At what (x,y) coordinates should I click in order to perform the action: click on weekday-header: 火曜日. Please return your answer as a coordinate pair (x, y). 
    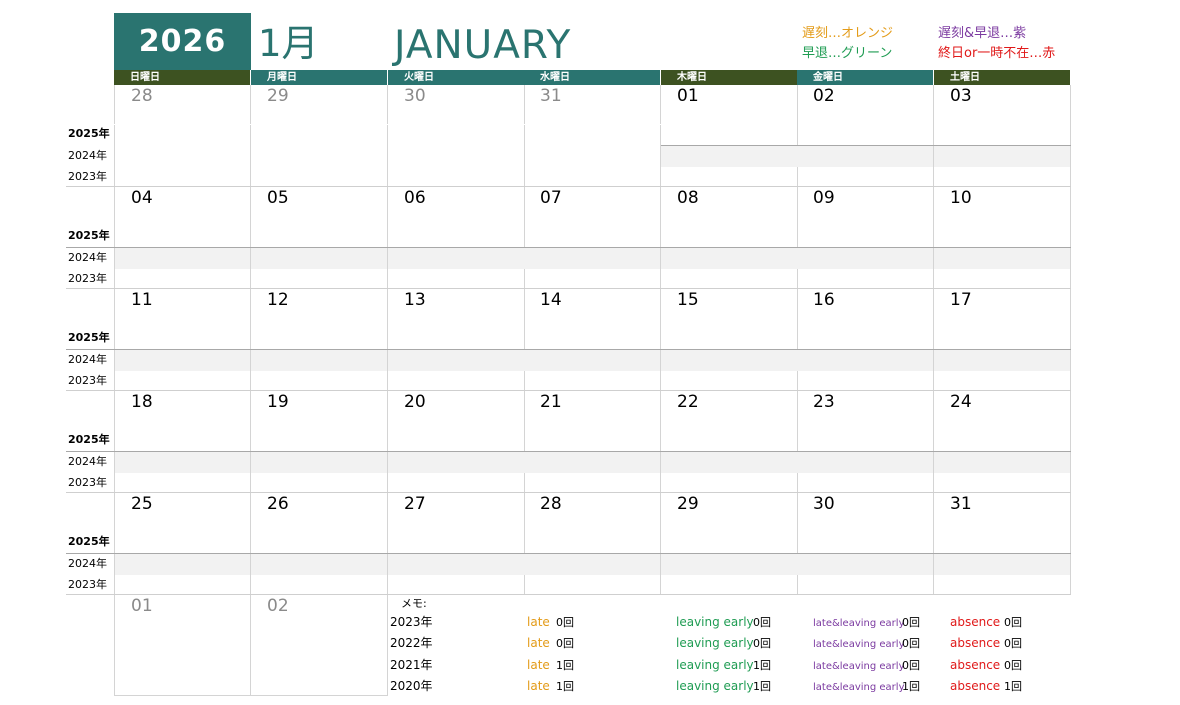
    Looking at the image, I should click on (456, 77).